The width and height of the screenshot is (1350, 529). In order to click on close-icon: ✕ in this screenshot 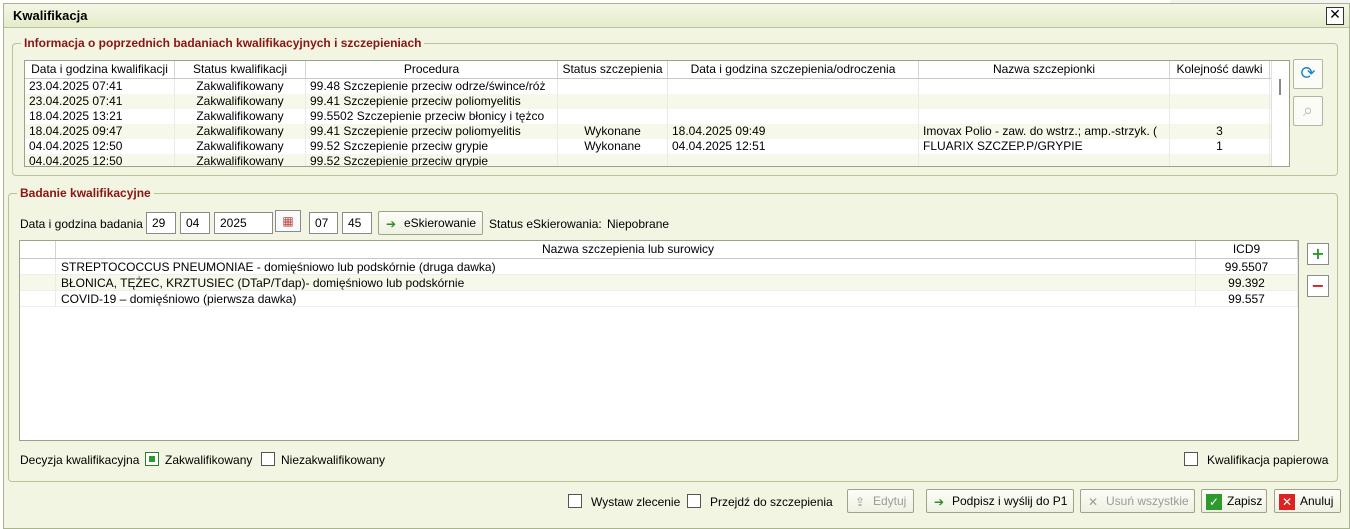, I will do `click(1335, 16)`.